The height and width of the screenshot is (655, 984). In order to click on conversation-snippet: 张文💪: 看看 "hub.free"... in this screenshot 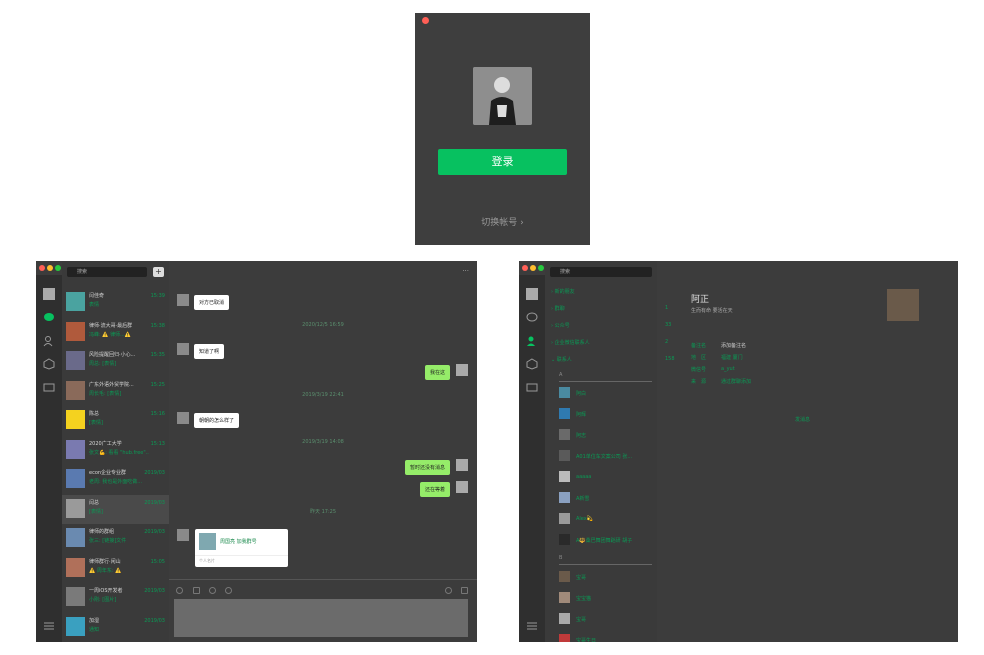, I will do `click(119, 452)`.